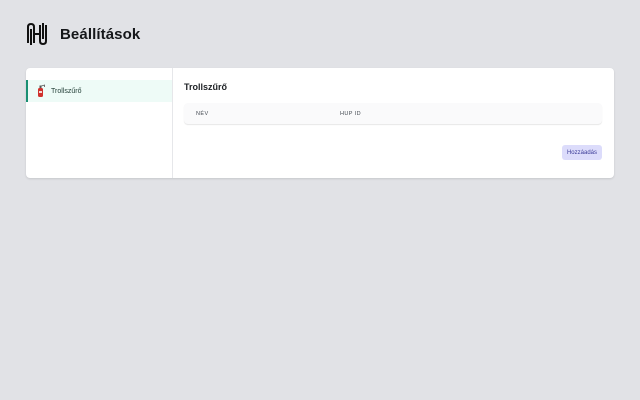 This screenshot has width=640, height=400. Describe the element at coordinates (100, 34) in the screenshot. I see `page-title: Beállítások` at that location.